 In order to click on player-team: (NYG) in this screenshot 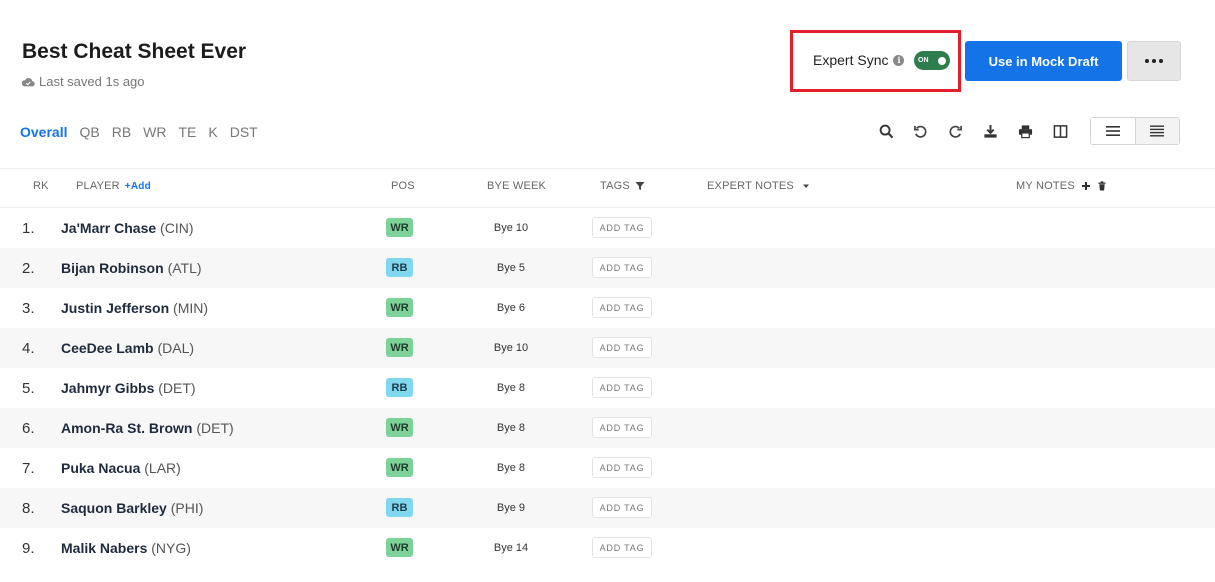, I will do `click(171, 548)`.